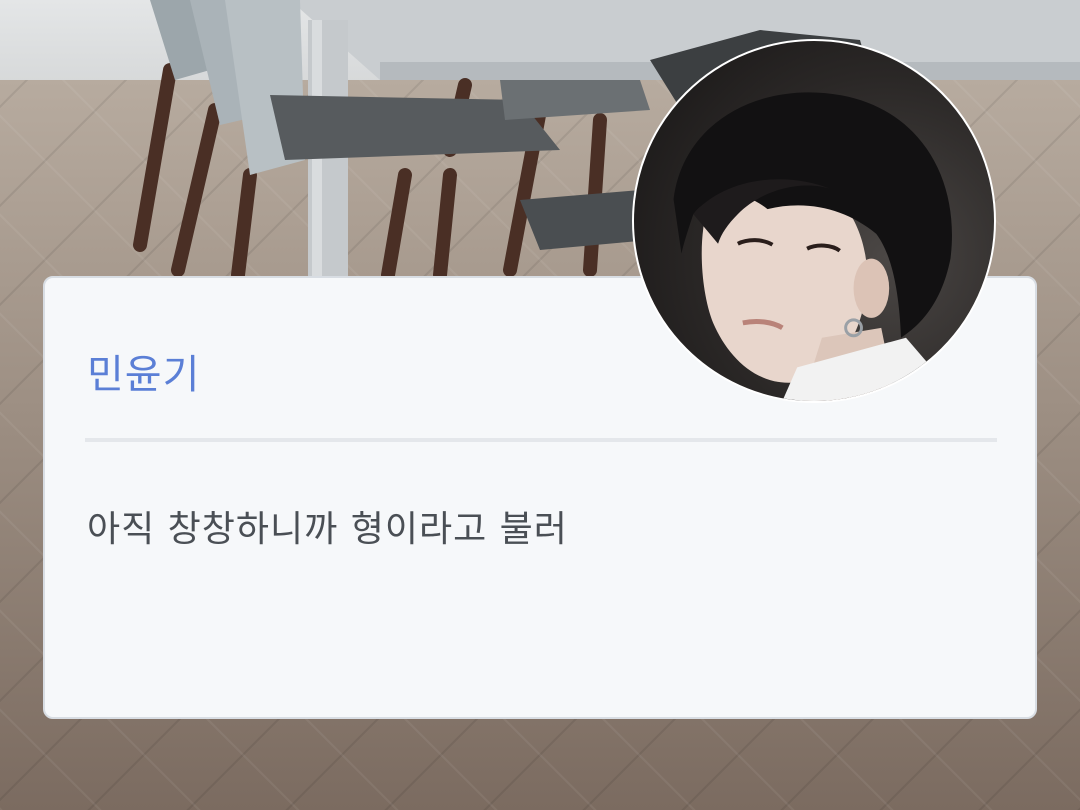 The width and height of the screenshot is (1080, 810). I want to click on avatar-photo, so click(817, 246).